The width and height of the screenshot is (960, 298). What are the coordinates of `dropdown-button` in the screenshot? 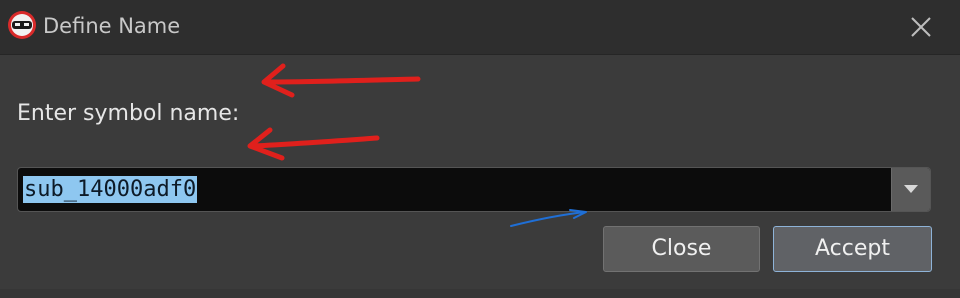 It's located at (910, 189).